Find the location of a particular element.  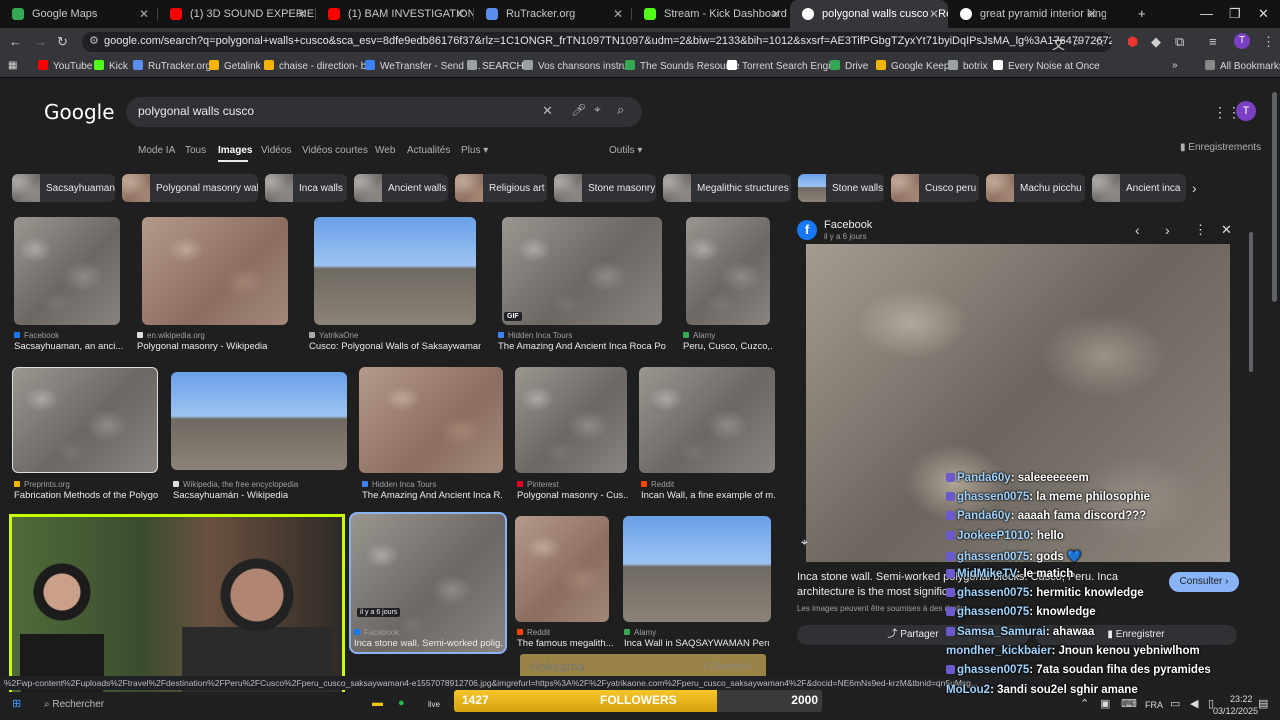

chip-ancient-walls: Ancient walls is located at coordinates (401, 188).